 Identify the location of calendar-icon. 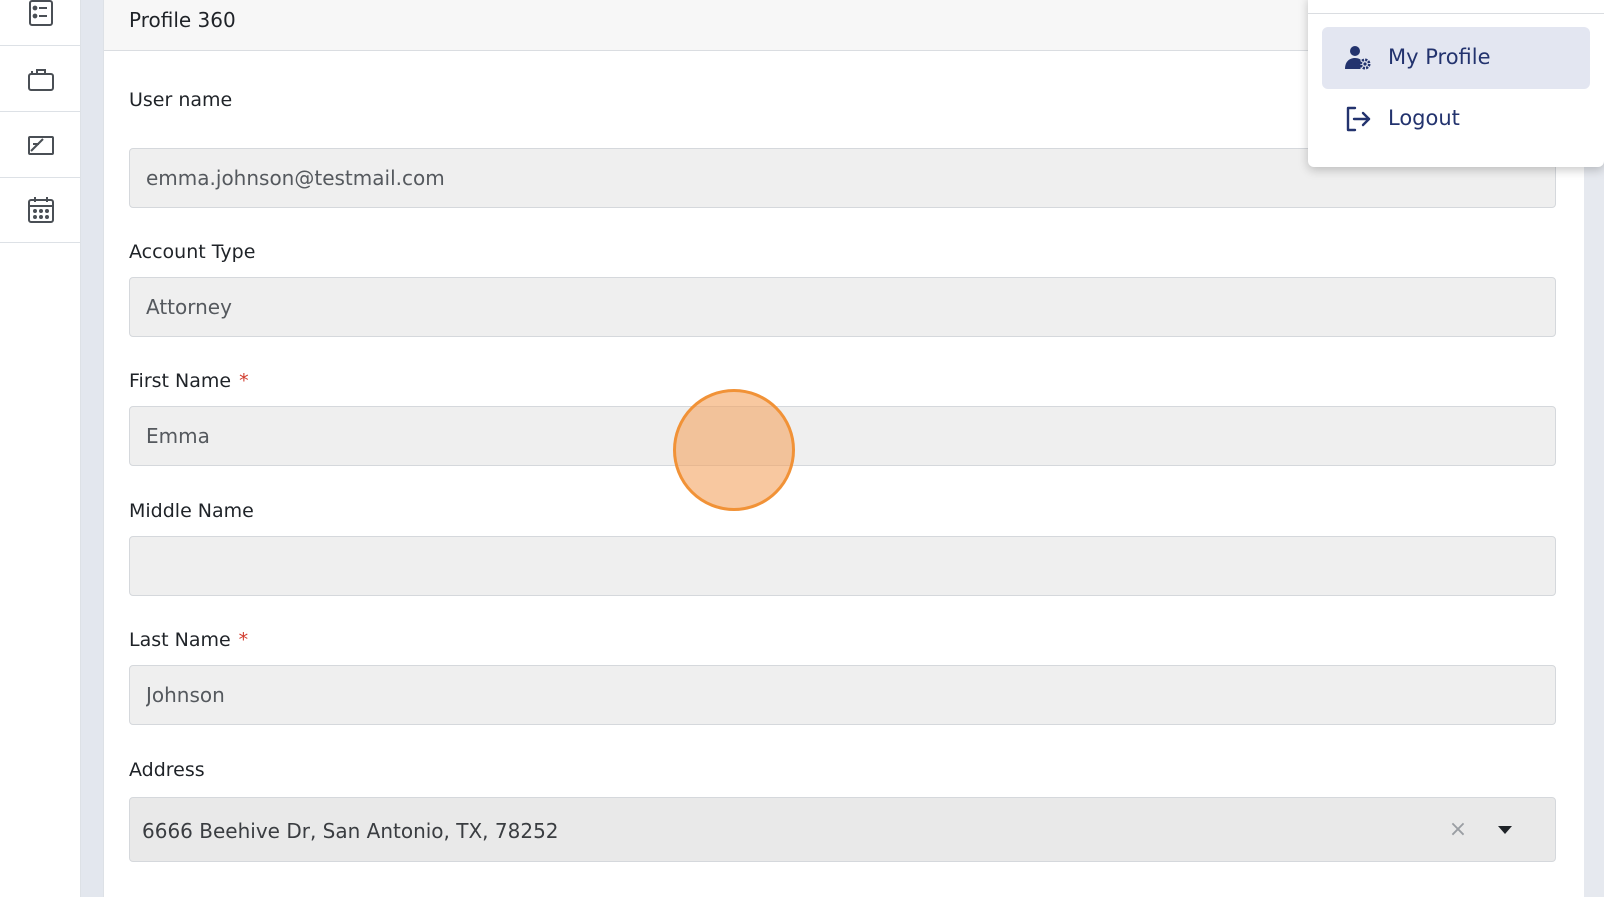
(40, 209).